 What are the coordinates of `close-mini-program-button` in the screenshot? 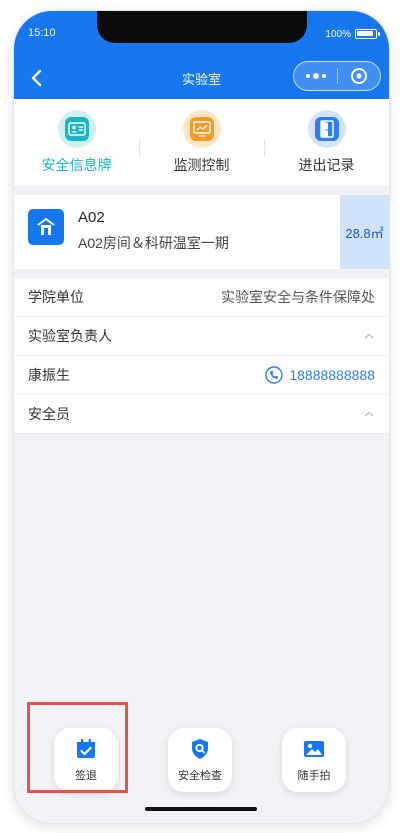 It's located at (359, 76).